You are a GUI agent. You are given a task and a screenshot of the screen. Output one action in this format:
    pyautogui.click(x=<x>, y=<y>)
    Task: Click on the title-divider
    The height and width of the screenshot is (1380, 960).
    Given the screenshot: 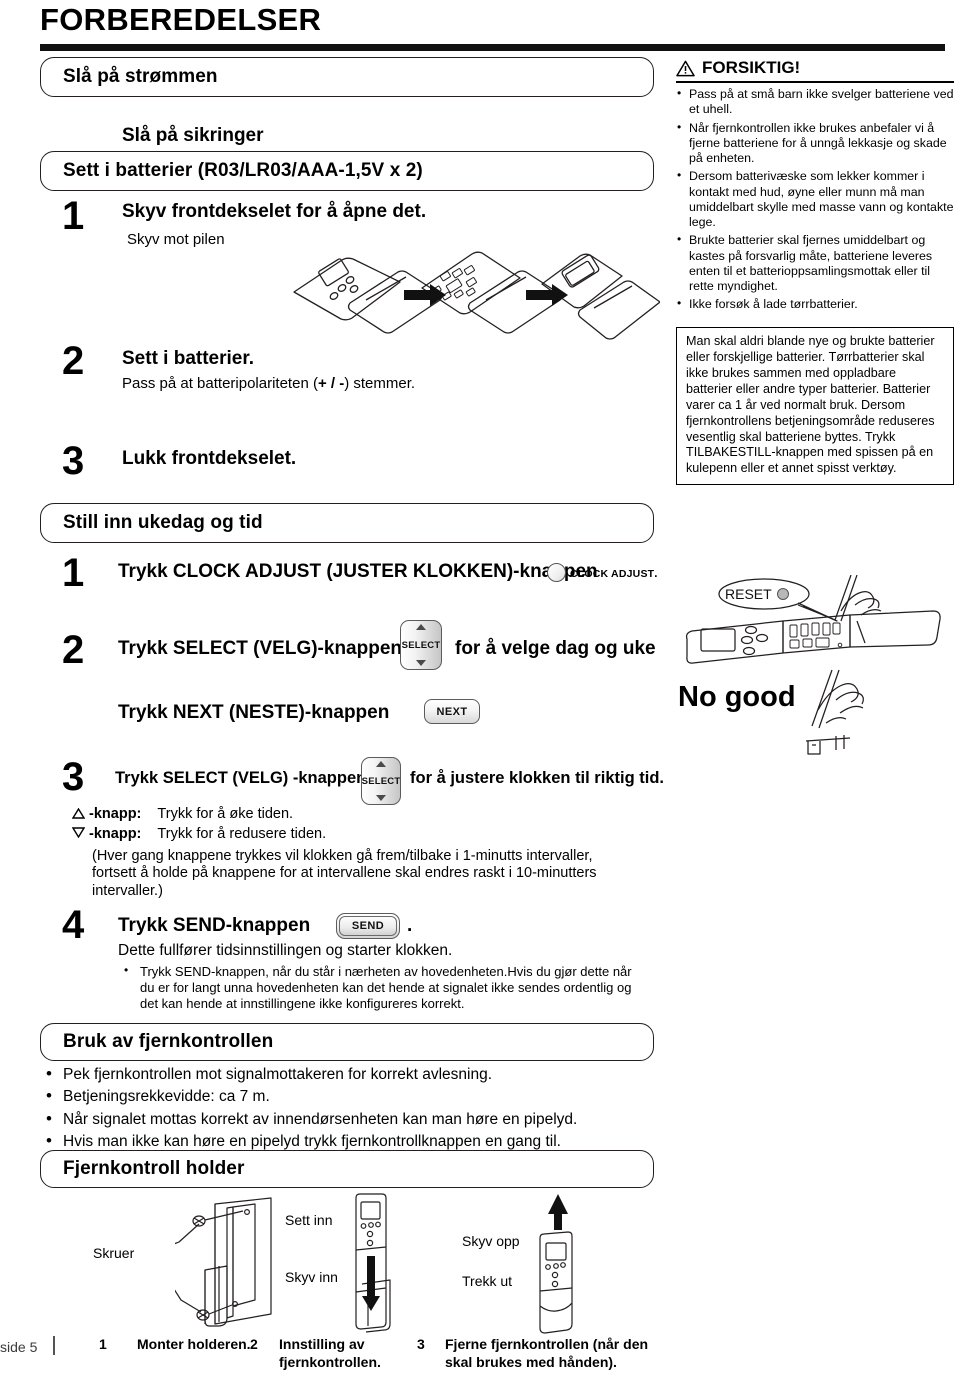 What is the action you would take?
    pyautogui.click(x=492, y=47)
    